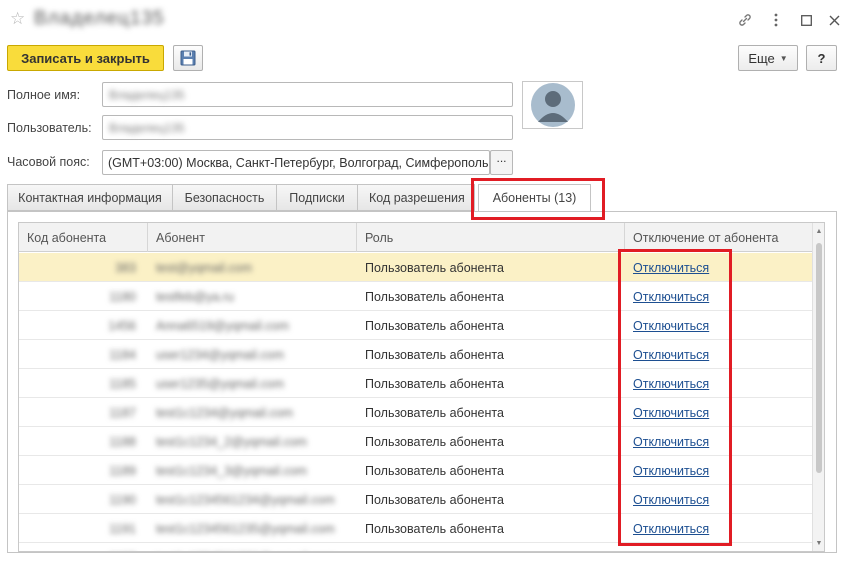 The height and width of the screenshot is (569, 846). I want to click on scroll-up-icon: ▲, so click(818, 231).